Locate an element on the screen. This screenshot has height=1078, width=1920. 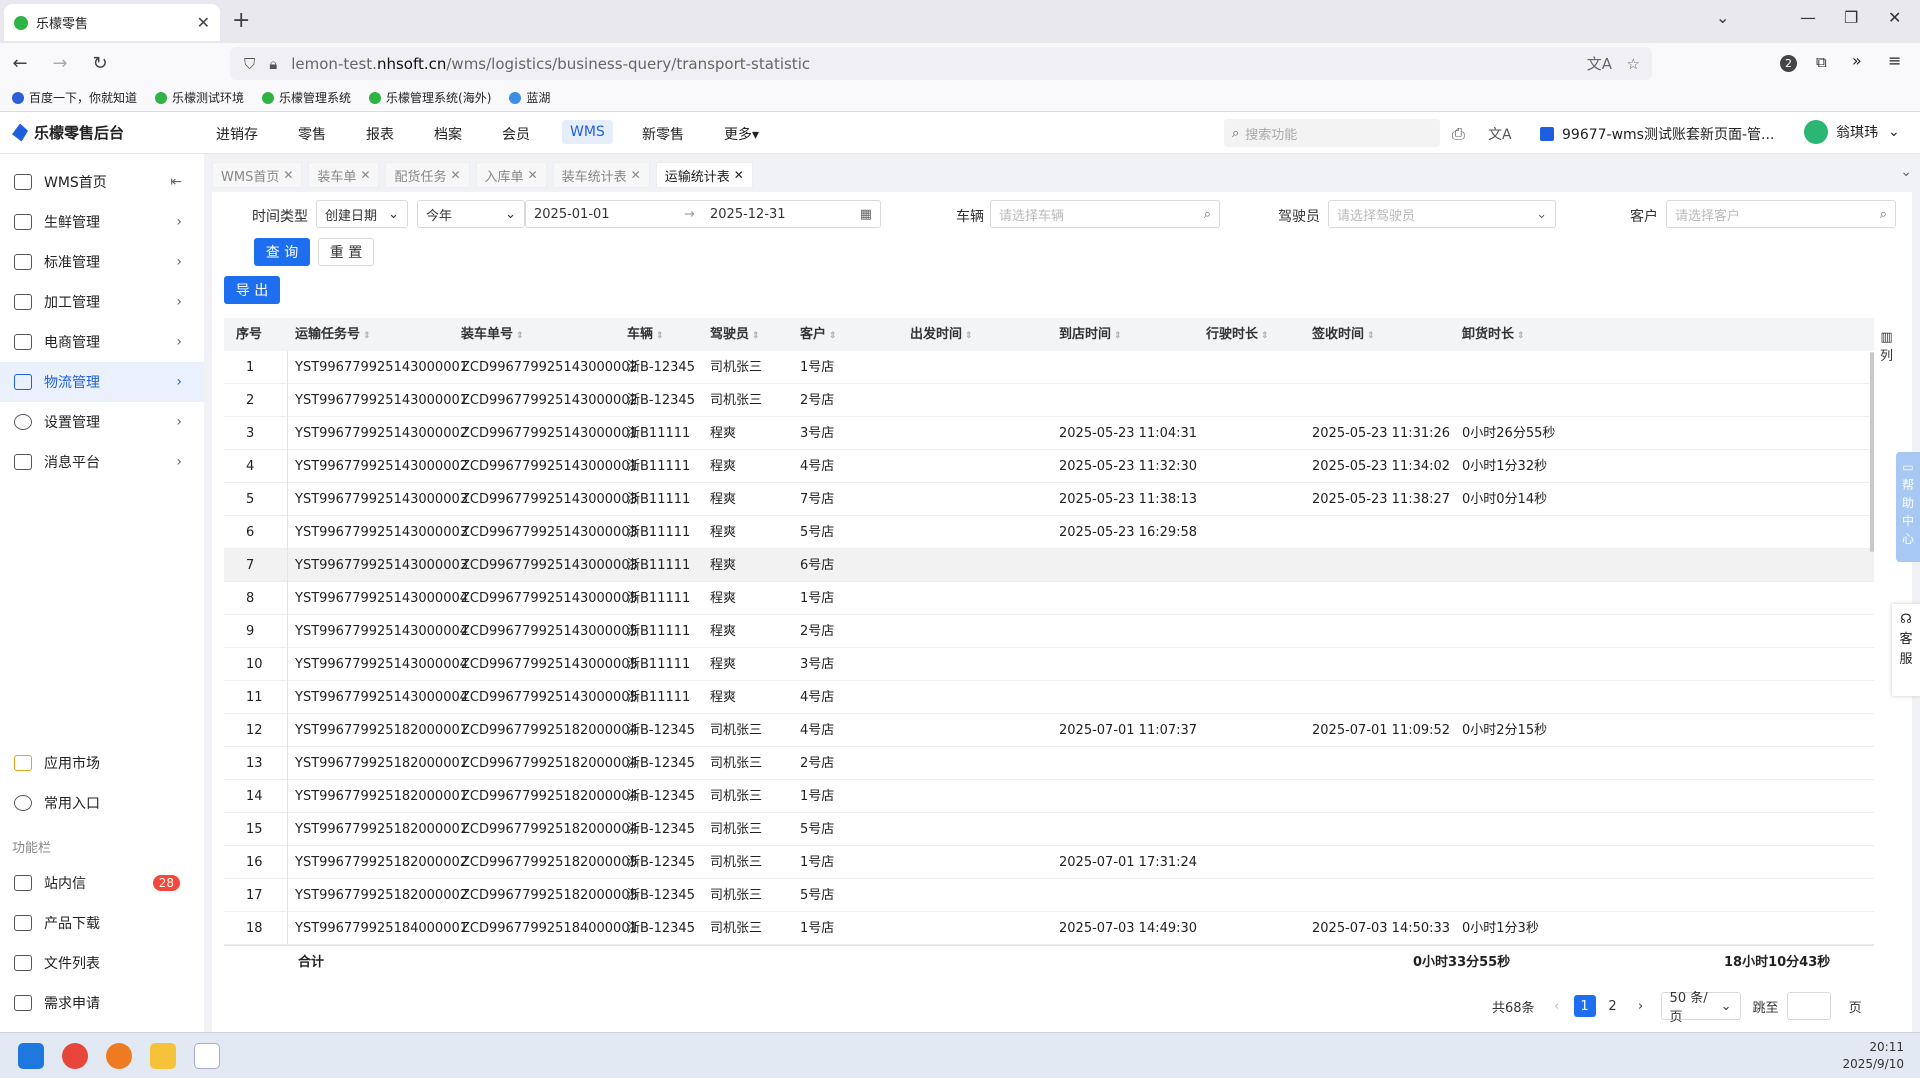
table-scrollbar is located at coordinates (1872, 452).